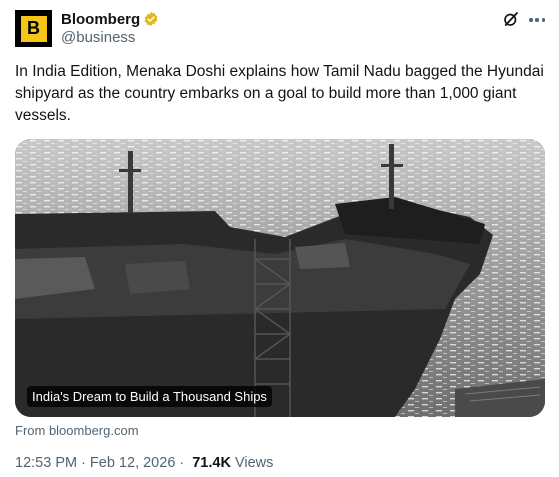 The height and width of the screenshot is (477, 559). I want to click on author-display-name: Bloomberg, so click(100, 19).